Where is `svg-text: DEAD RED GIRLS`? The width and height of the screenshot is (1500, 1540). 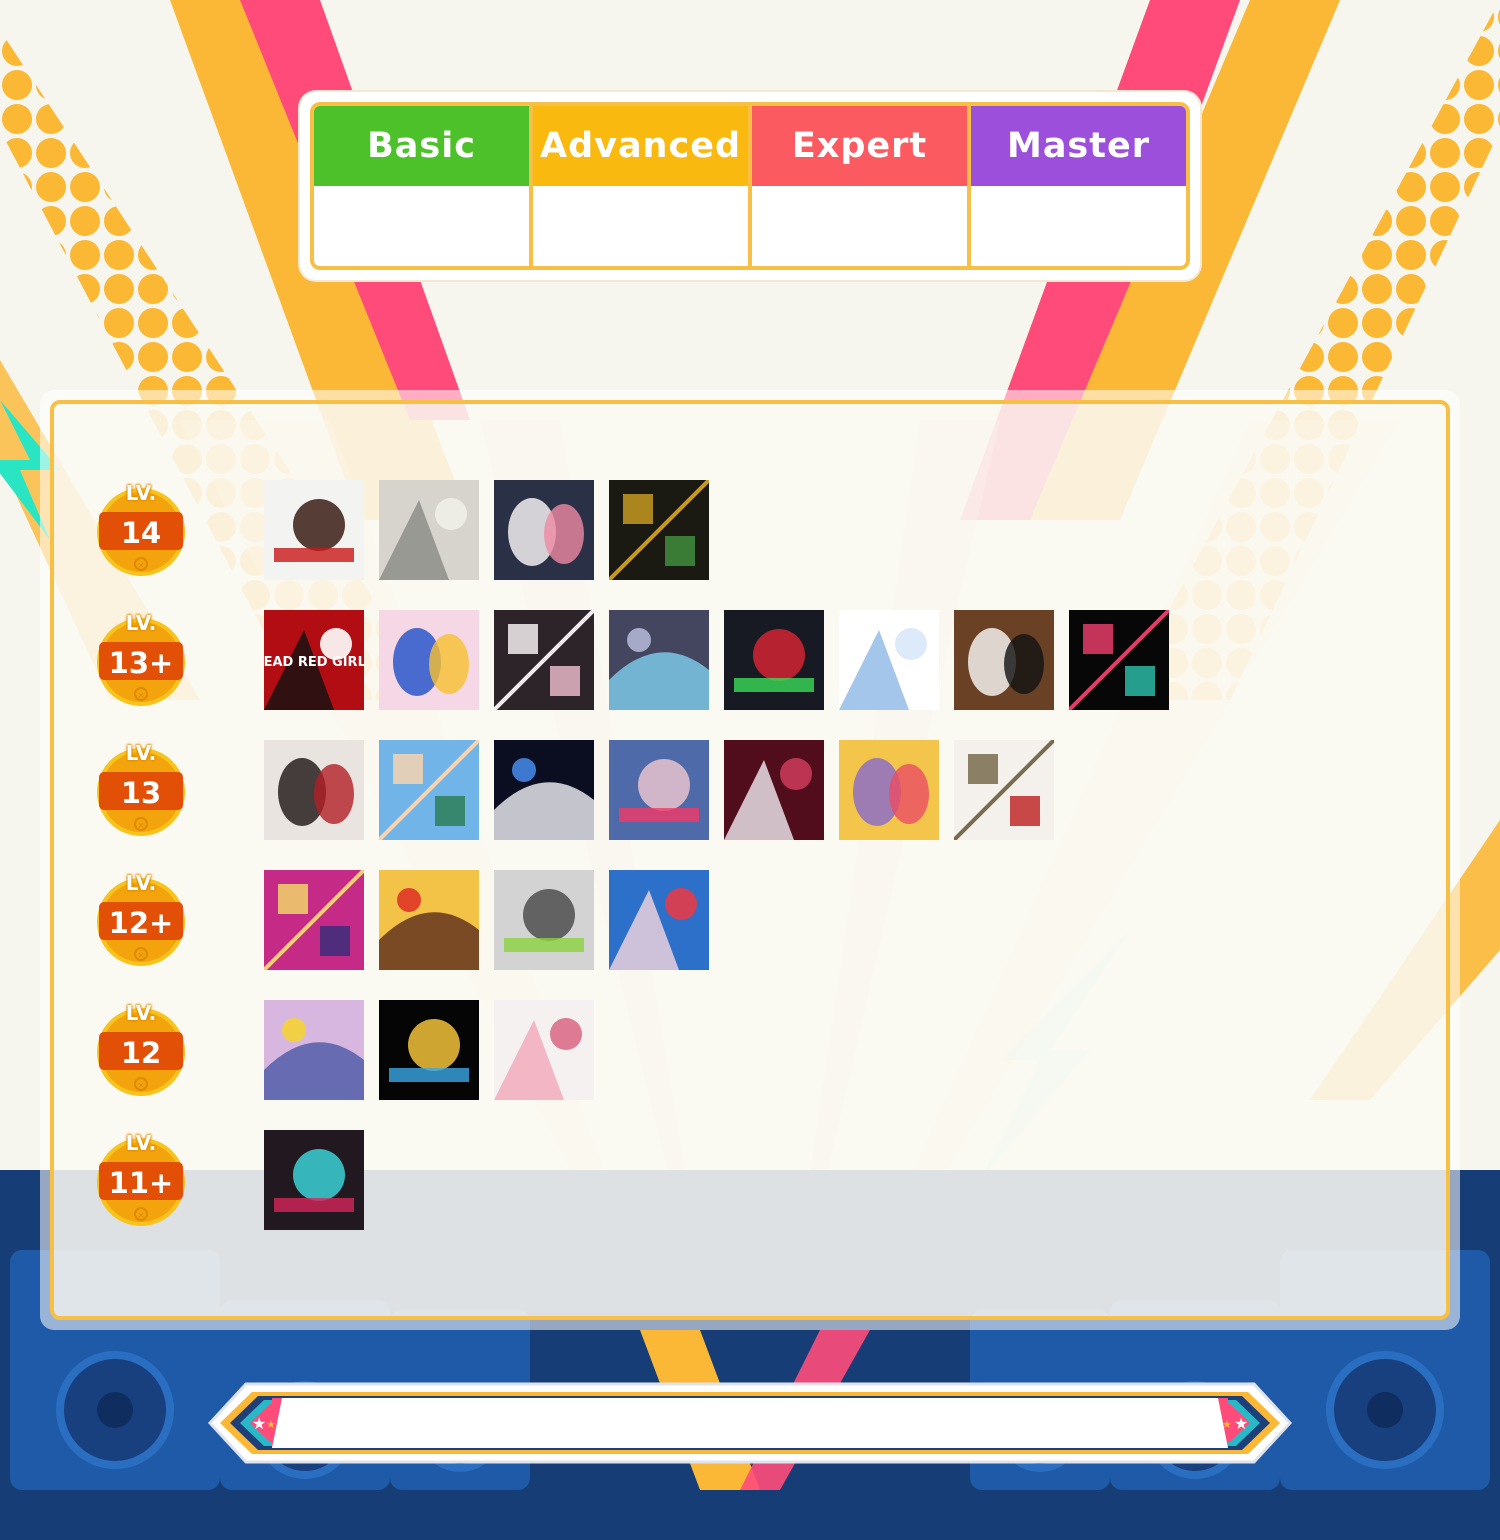
svg-text: DEAD RED GIRLS is located at coordinates (314, 662).